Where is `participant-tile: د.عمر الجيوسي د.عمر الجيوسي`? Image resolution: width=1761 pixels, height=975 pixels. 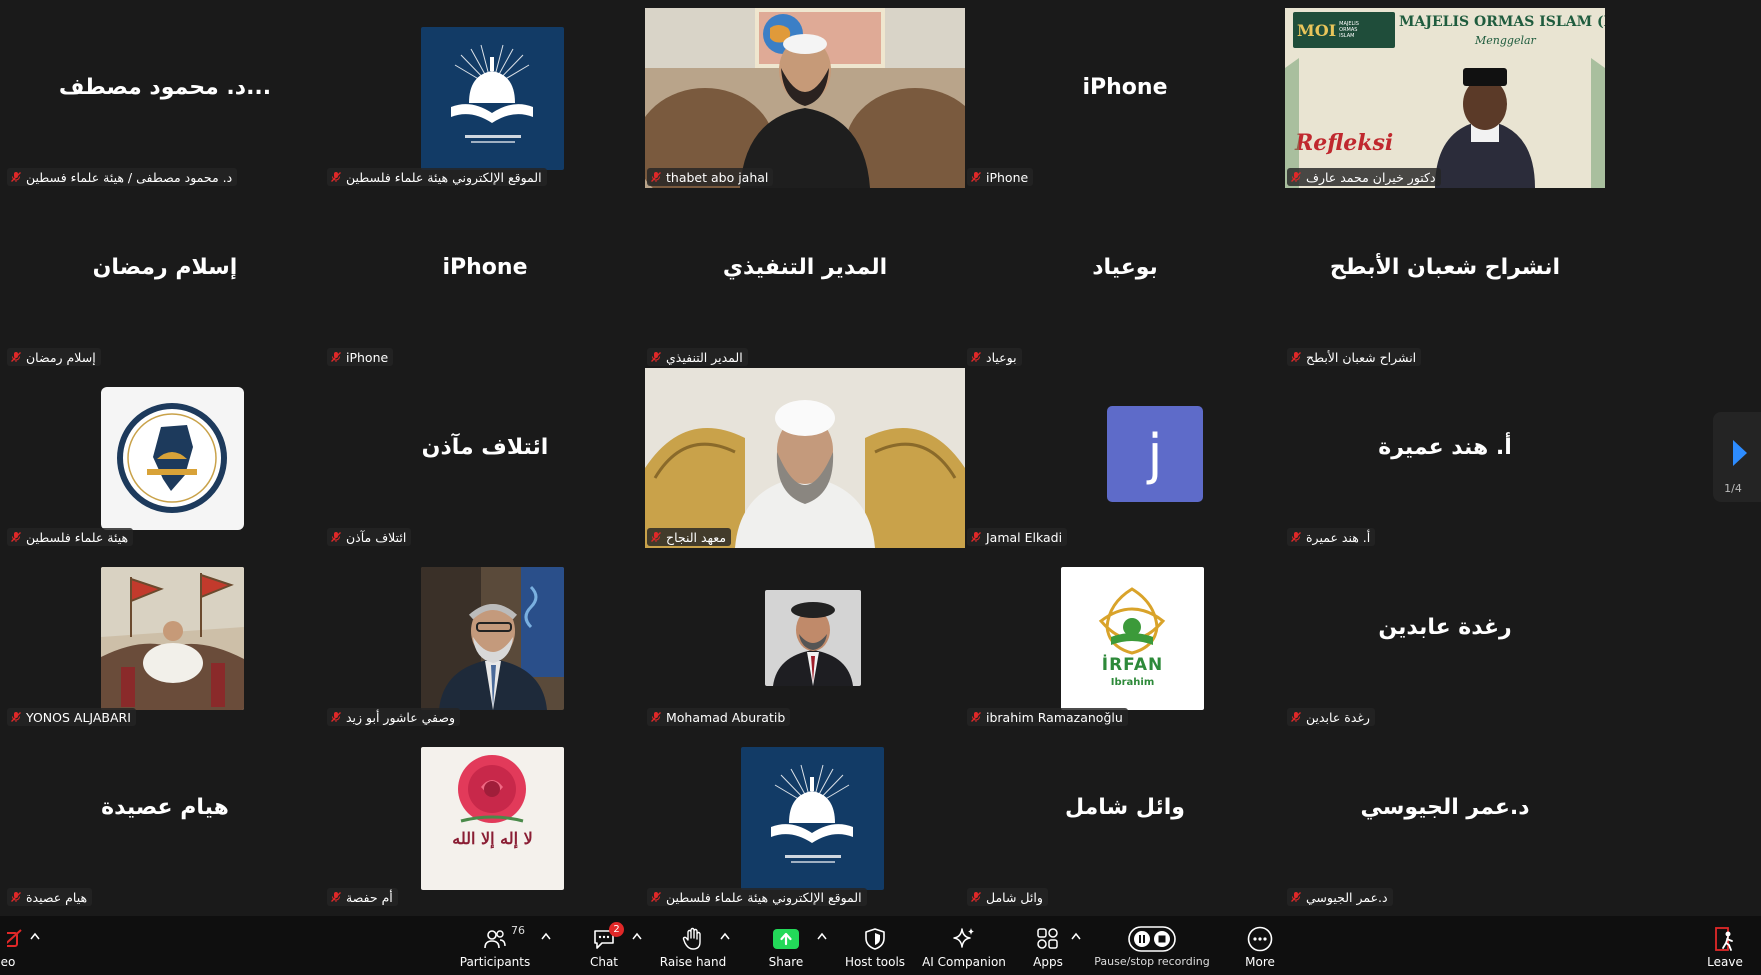 participant-tile: د.عمر الجيوسي د.عمر الجيوسي is located at coordinates (1445, 818).